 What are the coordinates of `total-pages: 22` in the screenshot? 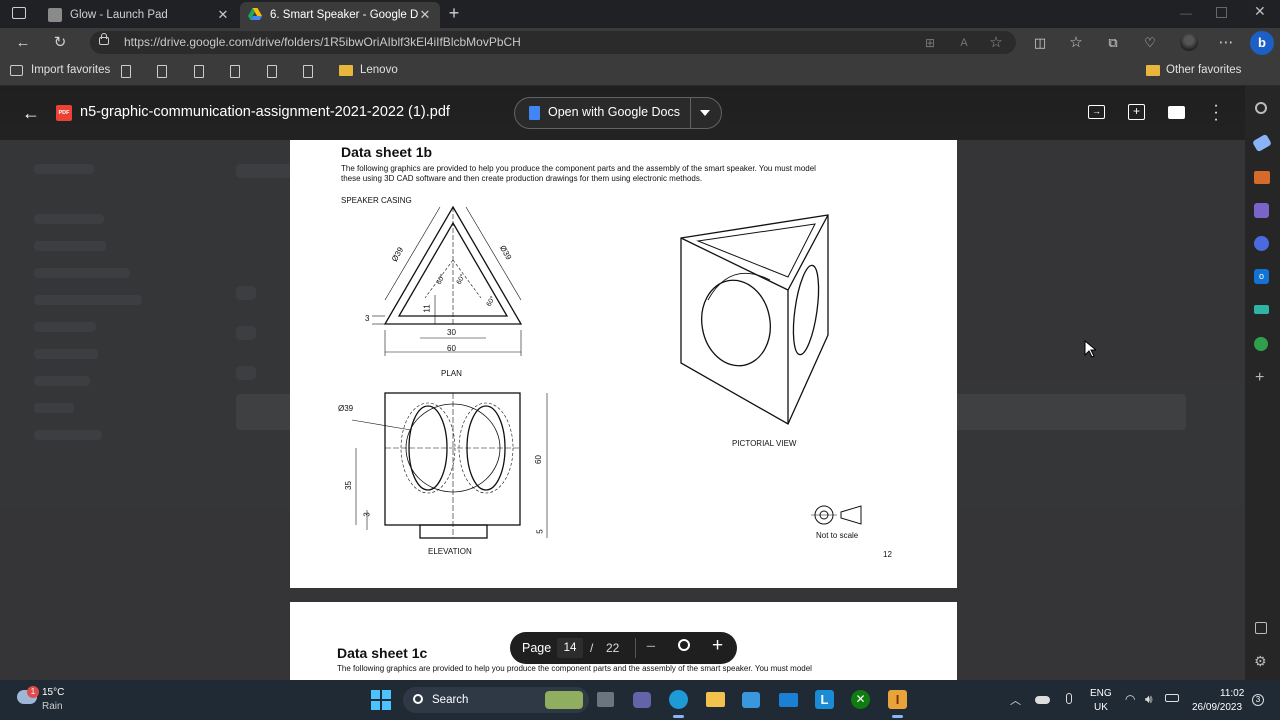 It's located at (613, 648).